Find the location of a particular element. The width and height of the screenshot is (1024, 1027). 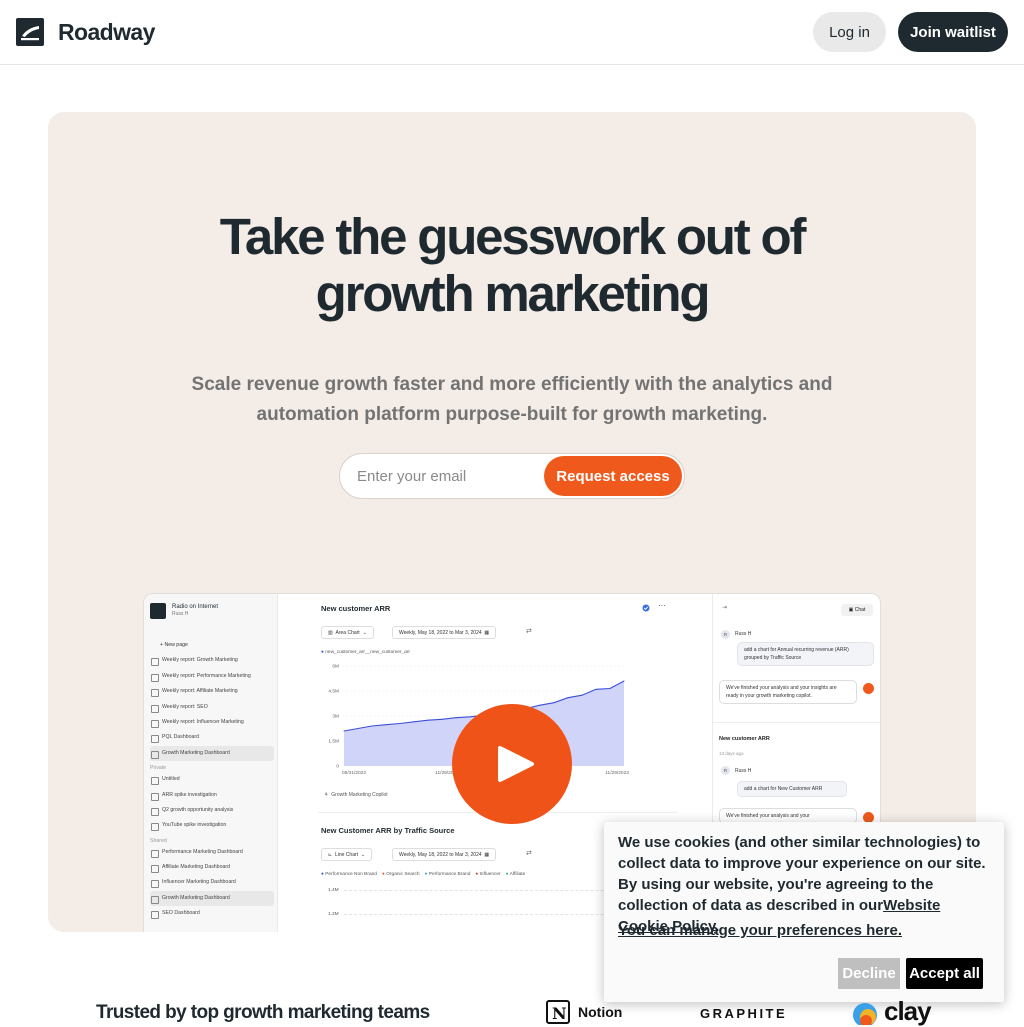

legend-label: Affiliate is located at coordinates (517, 874).